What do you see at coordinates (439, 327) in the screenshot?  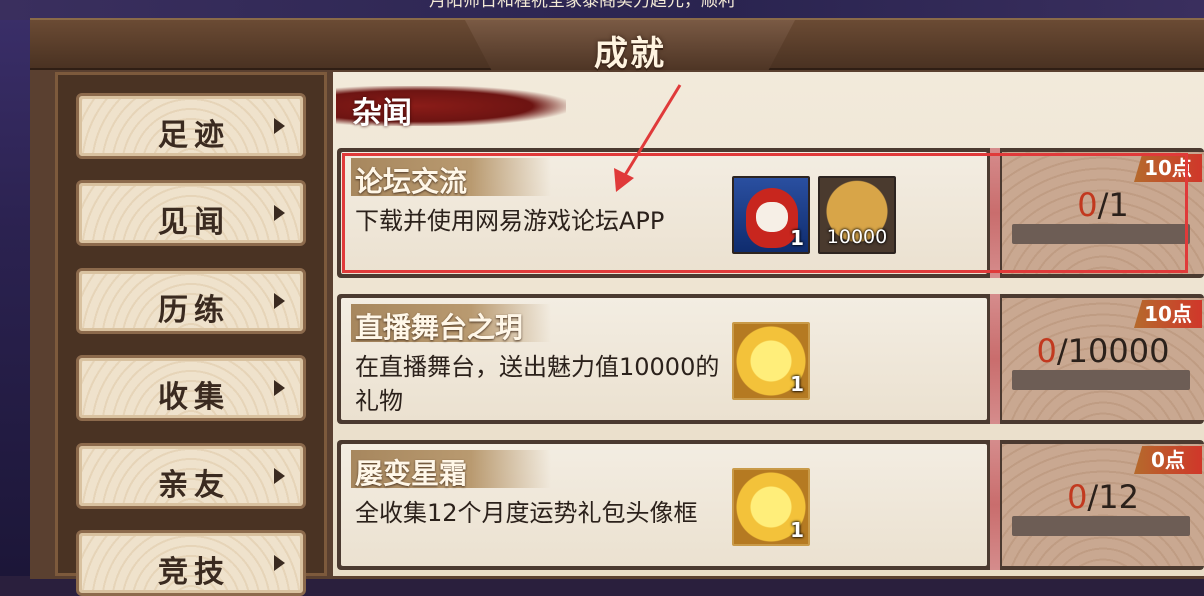 I see `achievement-name: 直播舞台之玥` at bounding box center [439, 327].